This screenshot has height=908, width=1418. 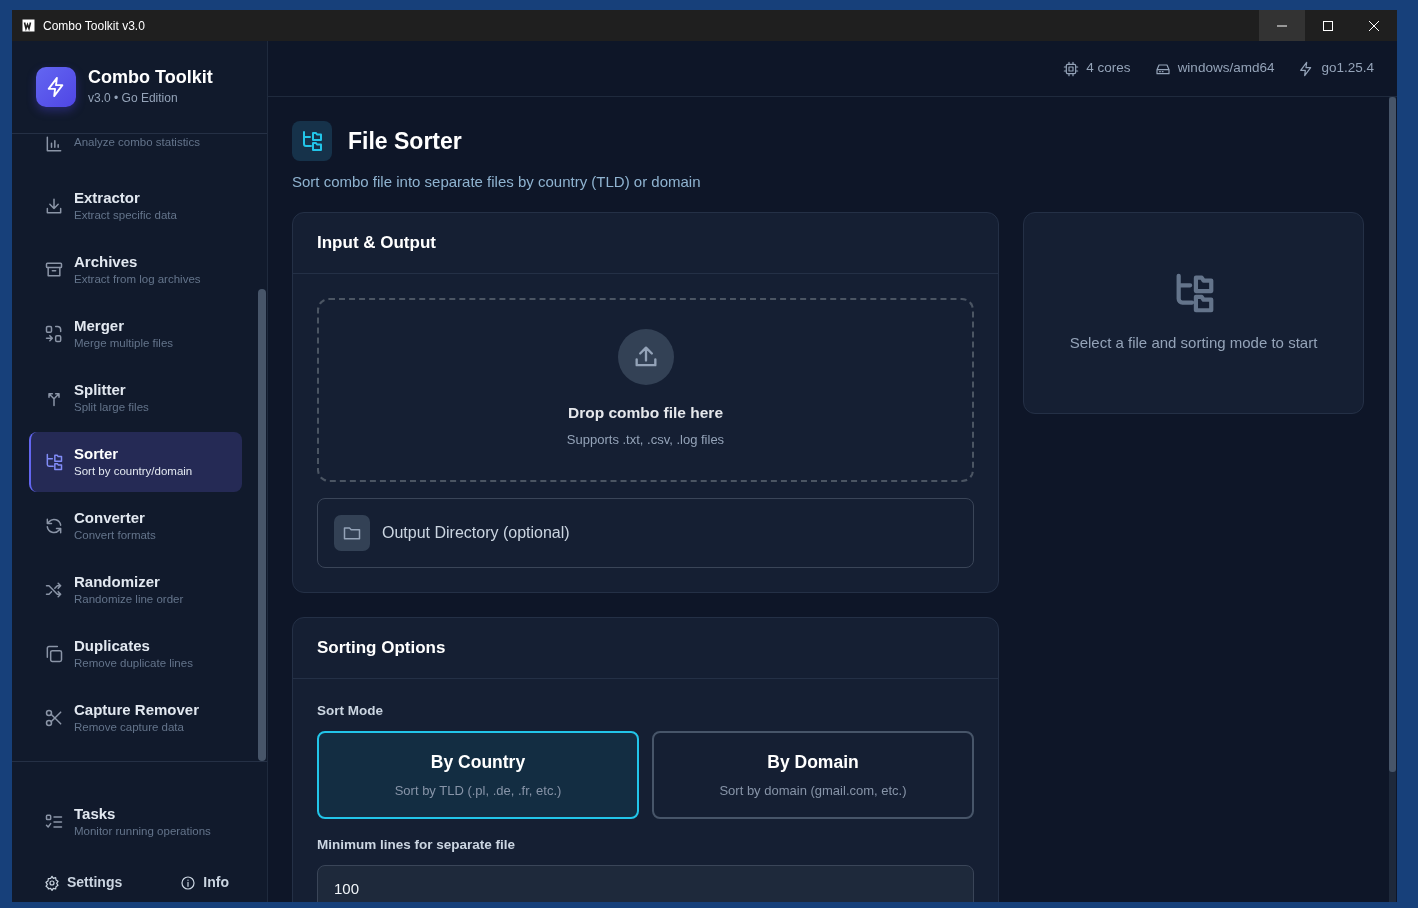 I want to click on sidebar-item: Converter Convert formats, so click(x=135, y=526).